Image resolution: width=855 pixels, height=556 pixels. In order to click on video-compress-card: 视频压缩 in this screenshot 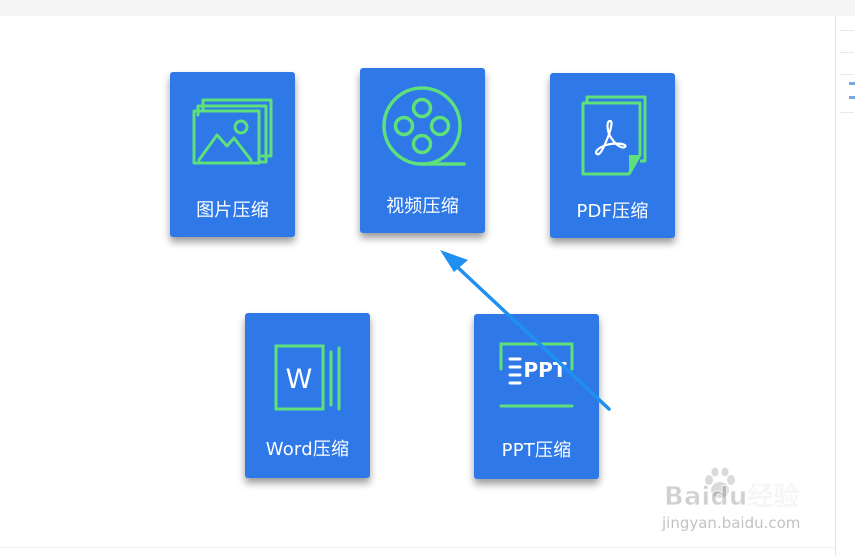, I will do `click(422, 150)`.